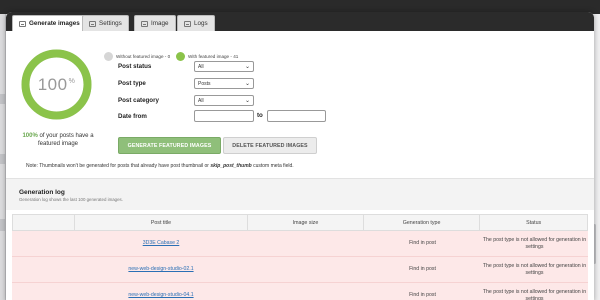  I want to click on delete-featured-images-button: Delete featured images, so click(270, 145).